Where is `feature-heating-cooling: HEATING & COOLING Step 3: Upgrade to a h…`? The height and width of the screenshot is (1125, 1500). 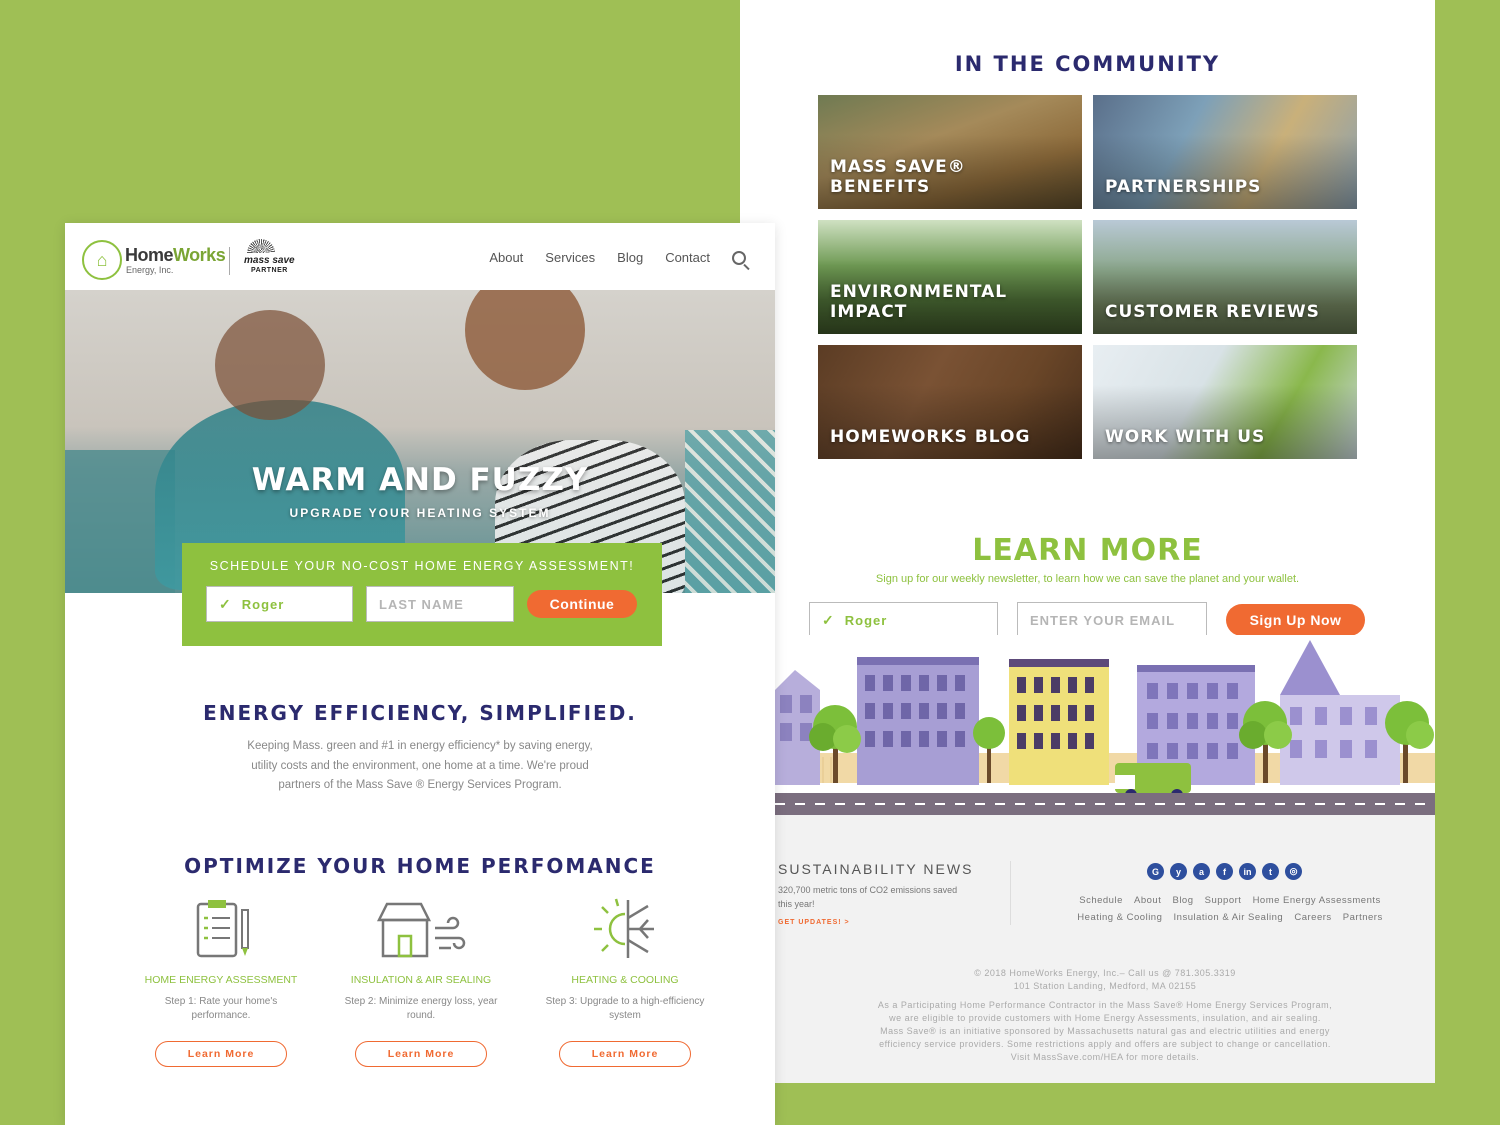 feature-heating-cooling: HEATING & COOLING Step 3: Upgrade to a h… is located at coordinates (625, 982).